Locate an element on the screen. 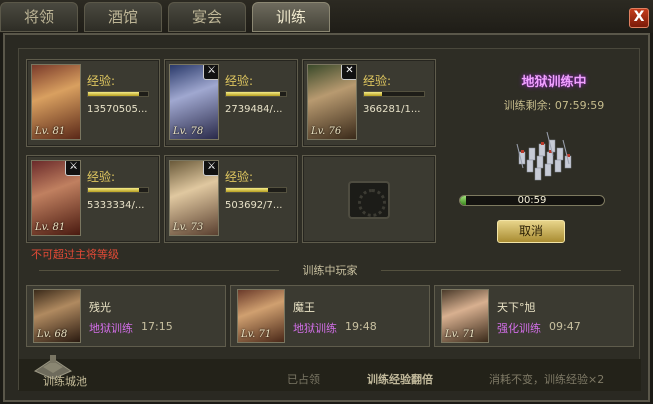 The height and width of the screenshot is (404, 653). player-card-3: Lv. 71 天下°旭 强化训练 09:47 is located at coordinates (534, 316).